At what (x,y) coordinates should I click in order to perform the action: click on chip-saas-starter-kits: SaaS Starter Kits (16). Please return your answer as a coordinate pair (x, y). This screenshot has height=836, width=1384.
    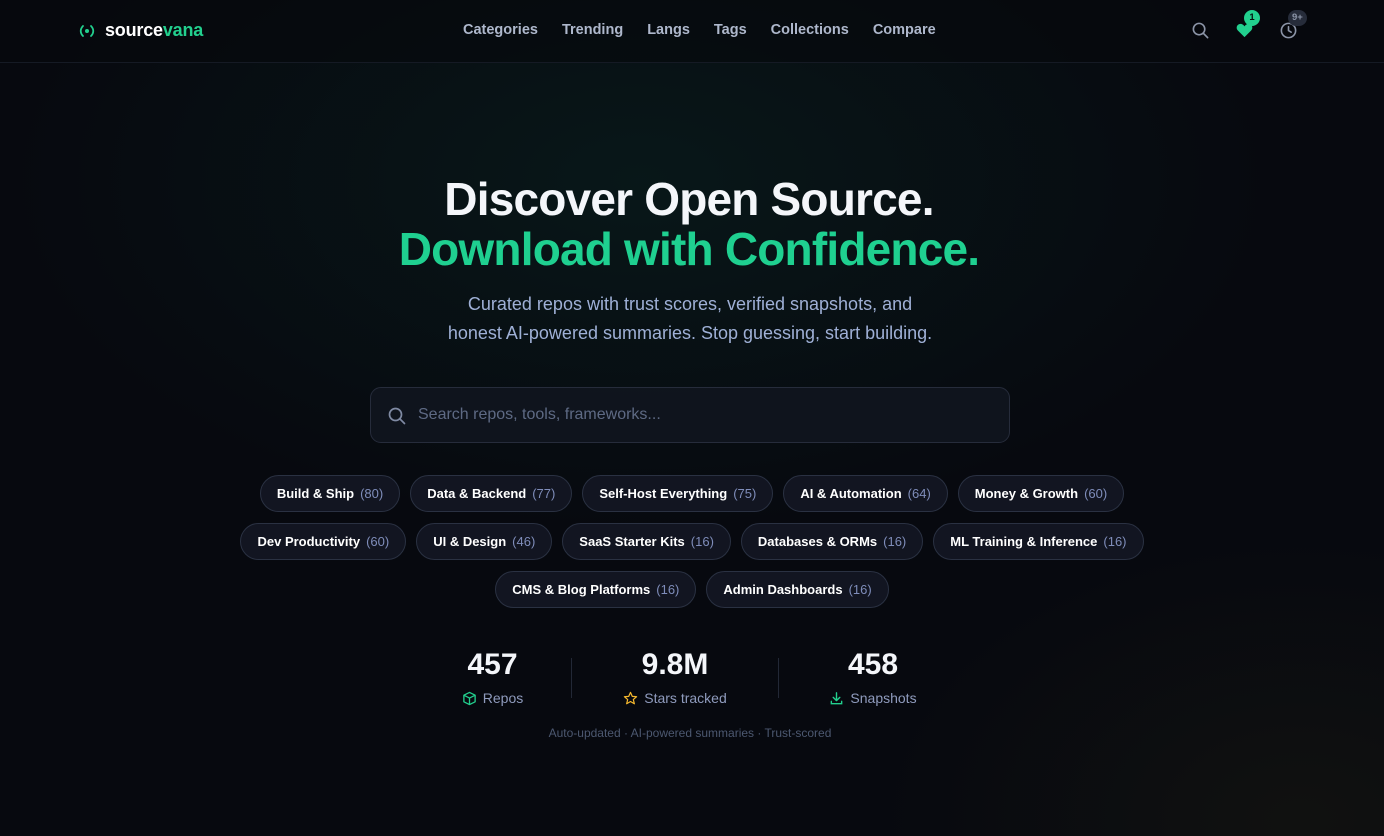
    Looking at the image, I should click on (646, 541).